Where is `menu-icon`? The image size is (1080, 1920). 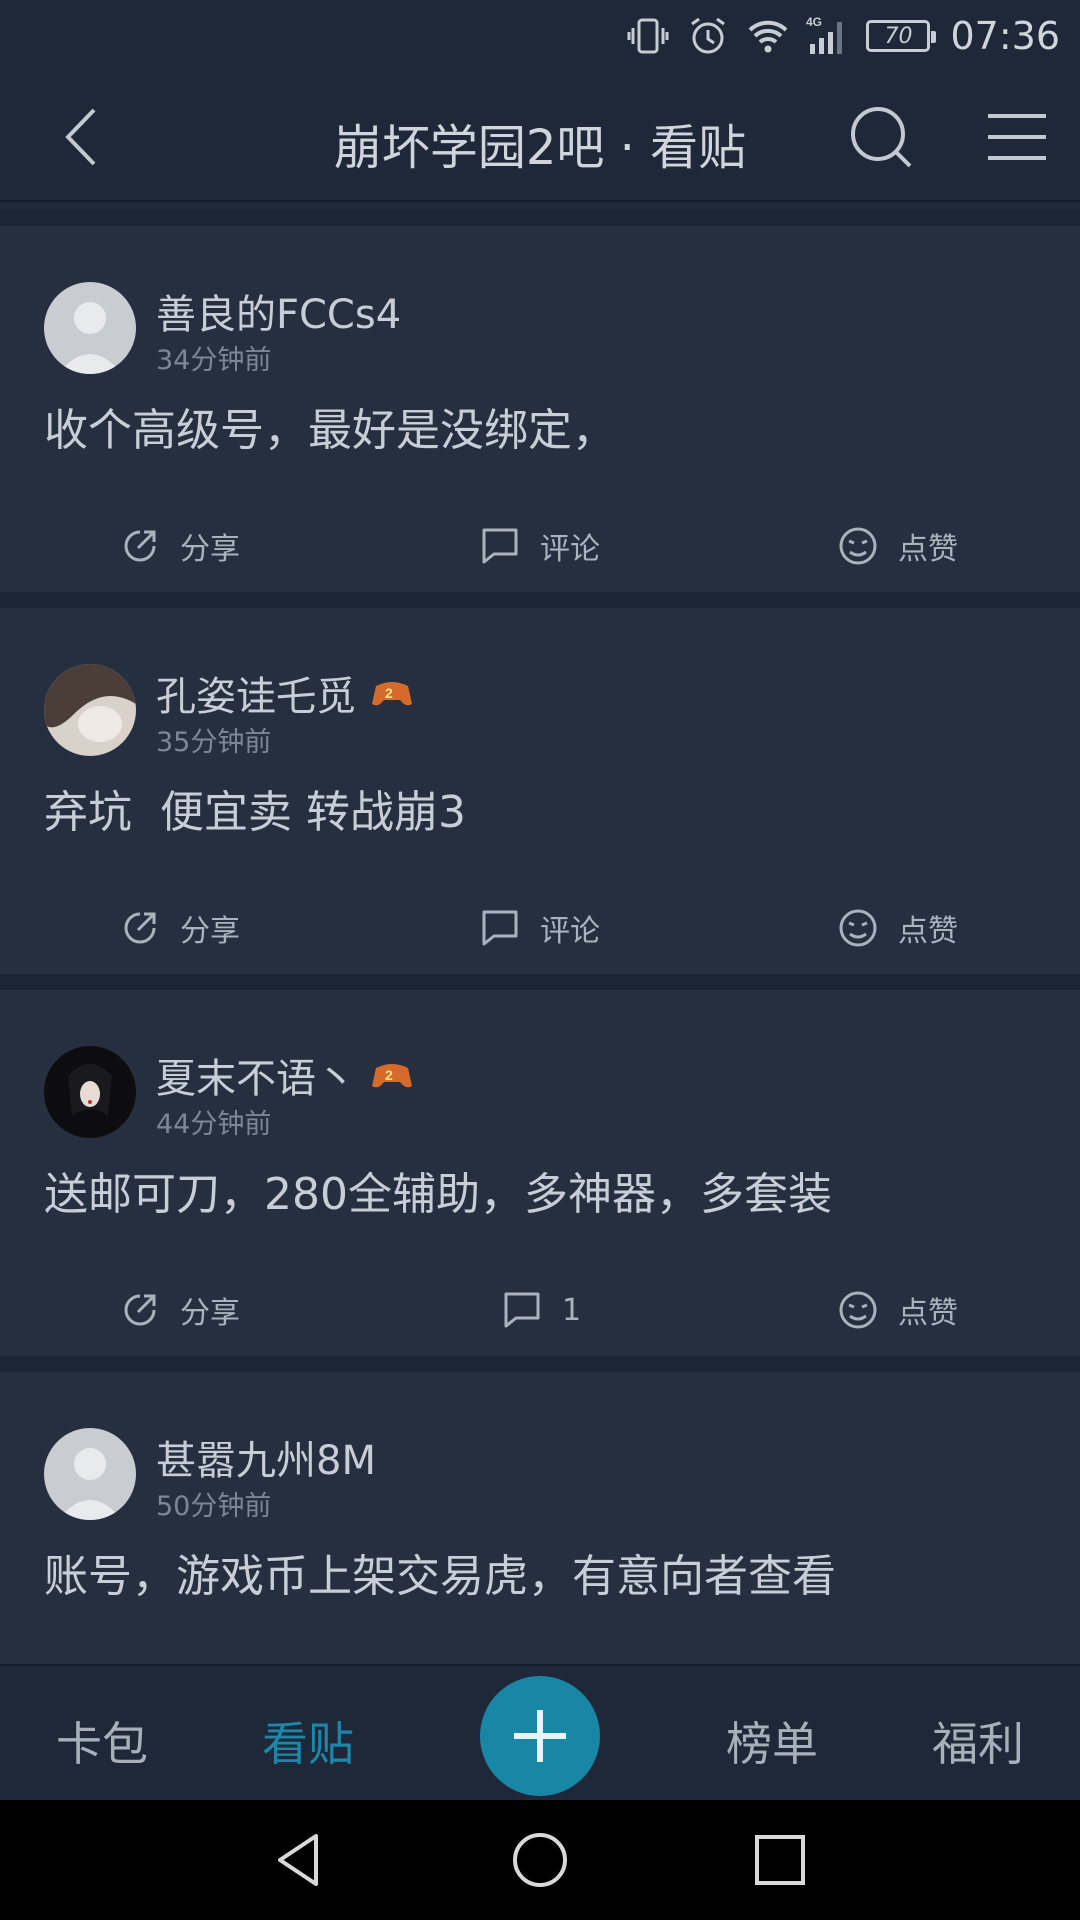 menu-icon is located at coordinates (1017, 137).